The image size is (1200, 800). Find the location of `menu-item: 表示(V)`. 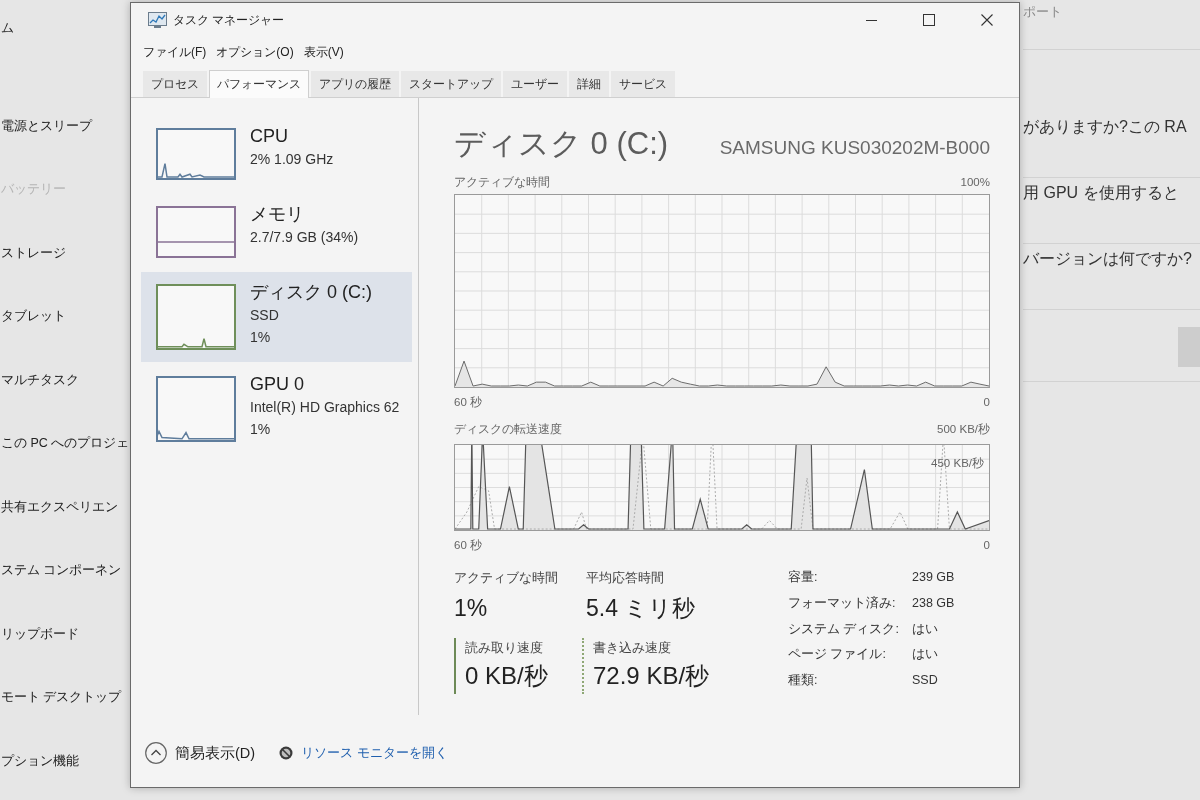

menu-item: 表示(V) is located at coordinates (323, 52).